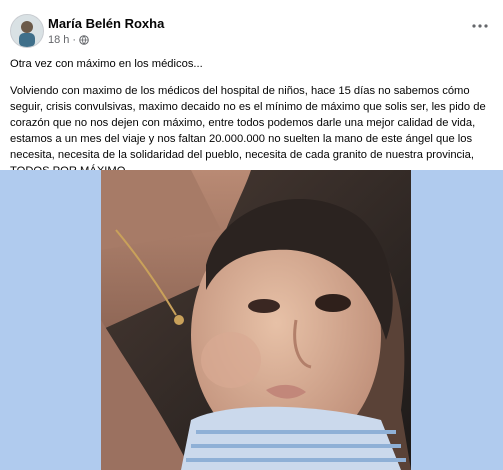  Describe the element at coordinates (84, 40) in the screenshot. I see `globe-icon` at that location.